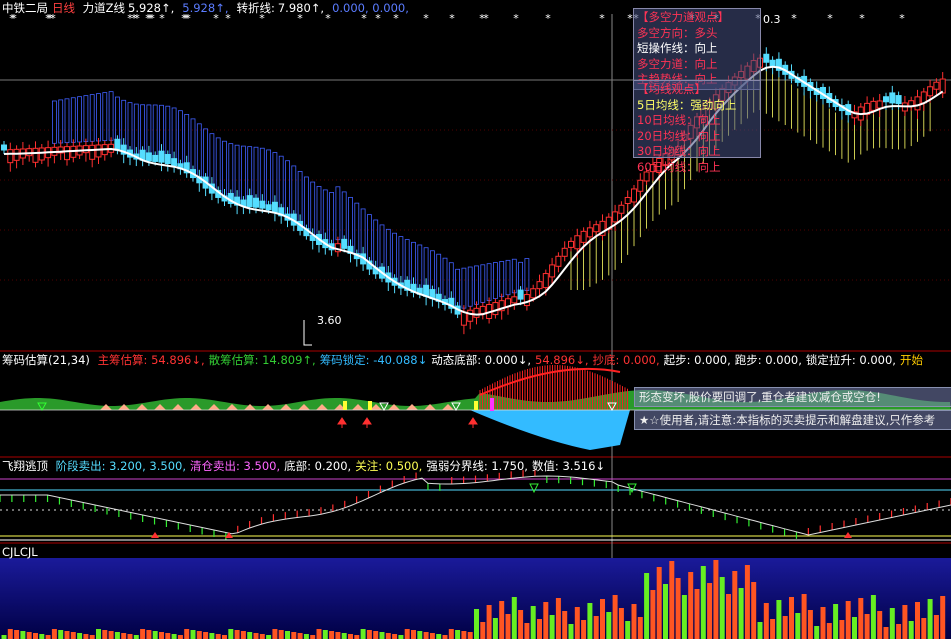  What do you see at coordinates (104, 8) in the screenshot?
I see `main-item-label-0: 力道Z线` at bounding box center [104, 8].